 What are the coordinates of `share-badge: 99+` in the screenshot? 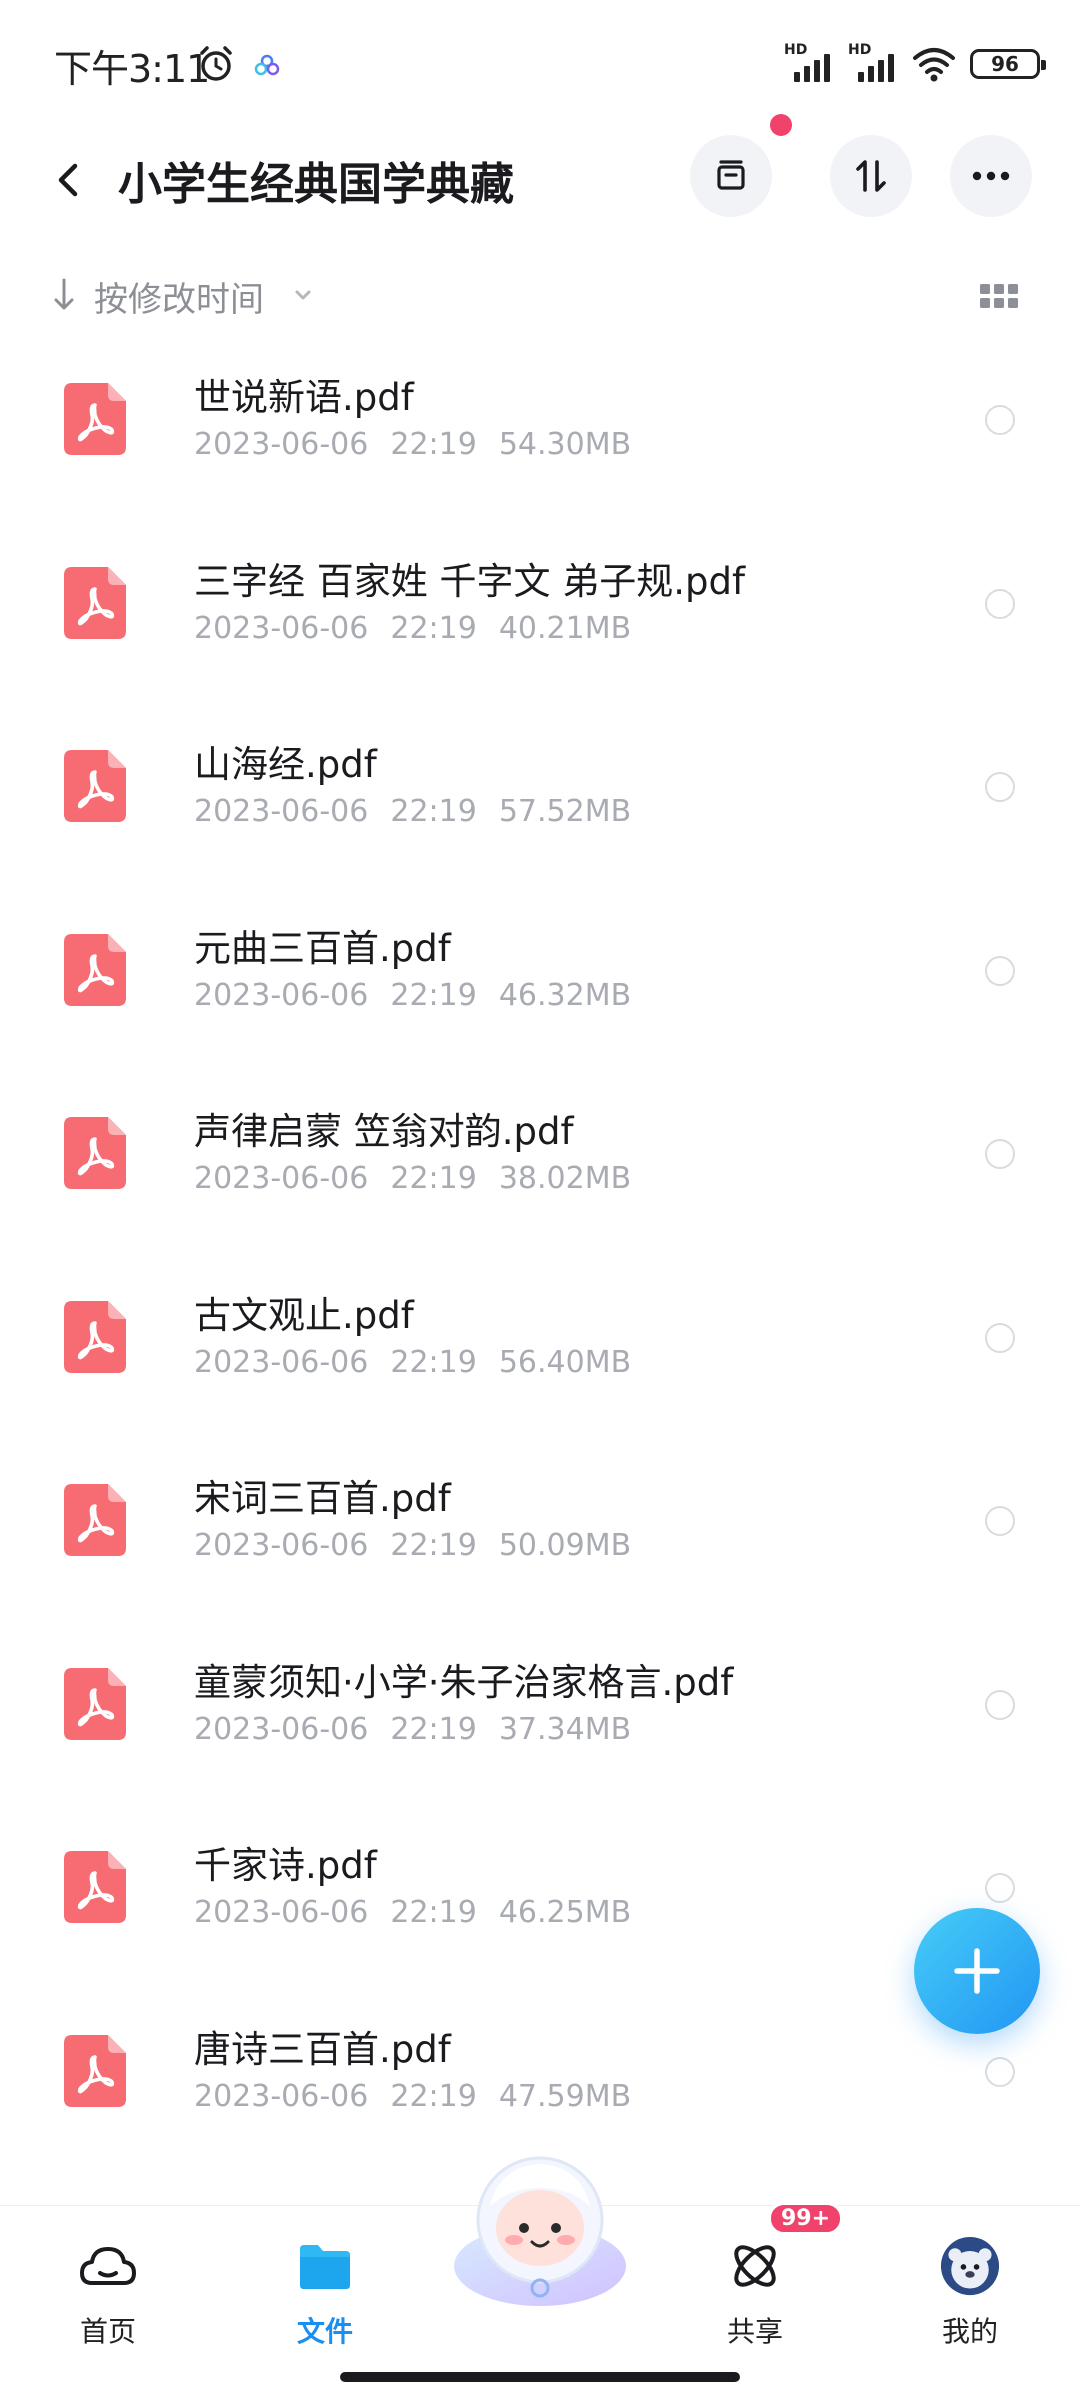 It's located at (806, 2218).